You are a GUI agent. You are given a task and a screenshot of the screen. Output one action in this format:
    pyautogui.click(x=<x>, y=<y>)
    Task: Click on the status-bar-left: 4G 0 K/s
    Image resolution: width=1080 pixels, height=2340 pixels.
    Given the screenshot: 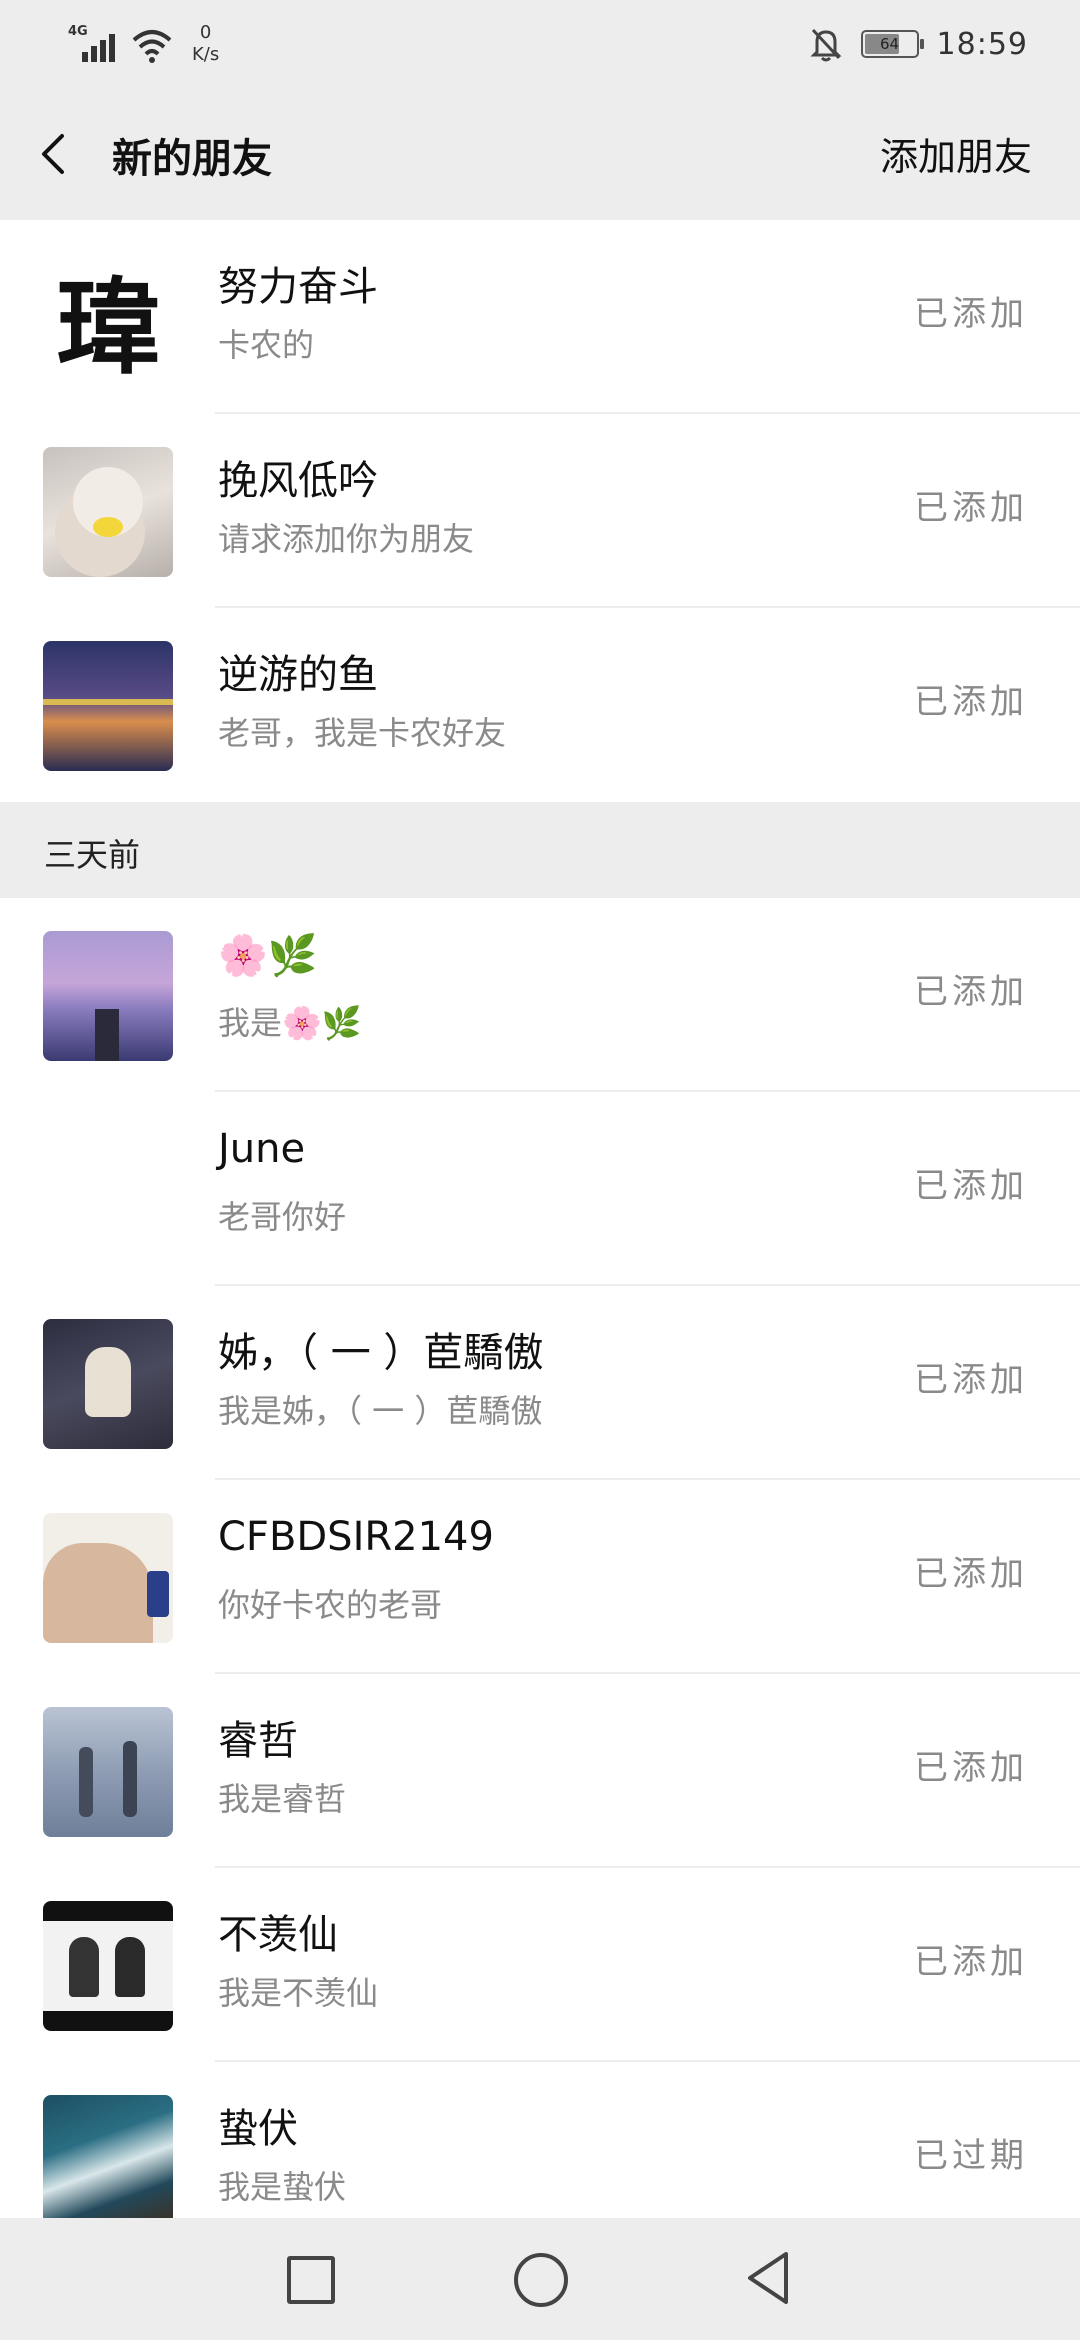 What is the action you would take?
    pyautogui.click(x=143, y=46)
    